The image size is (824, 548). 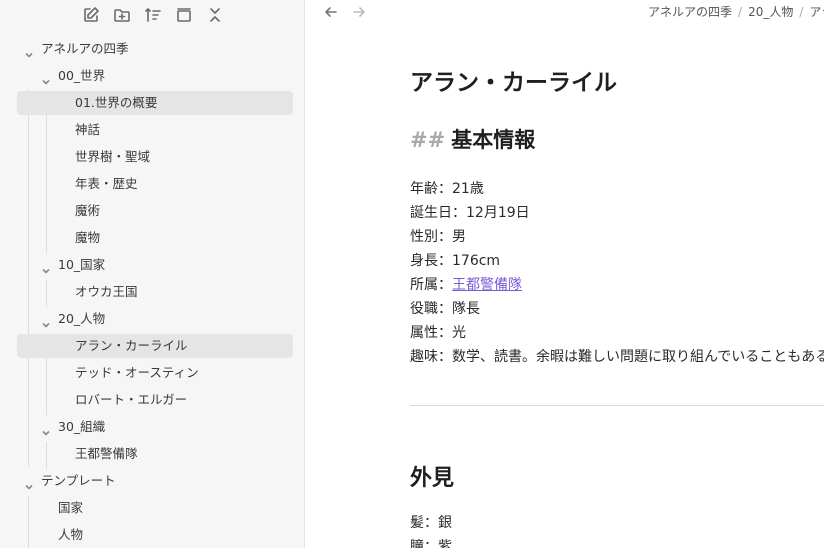 I want to click on property-line: 性別：男, so click(x=438, y=237).